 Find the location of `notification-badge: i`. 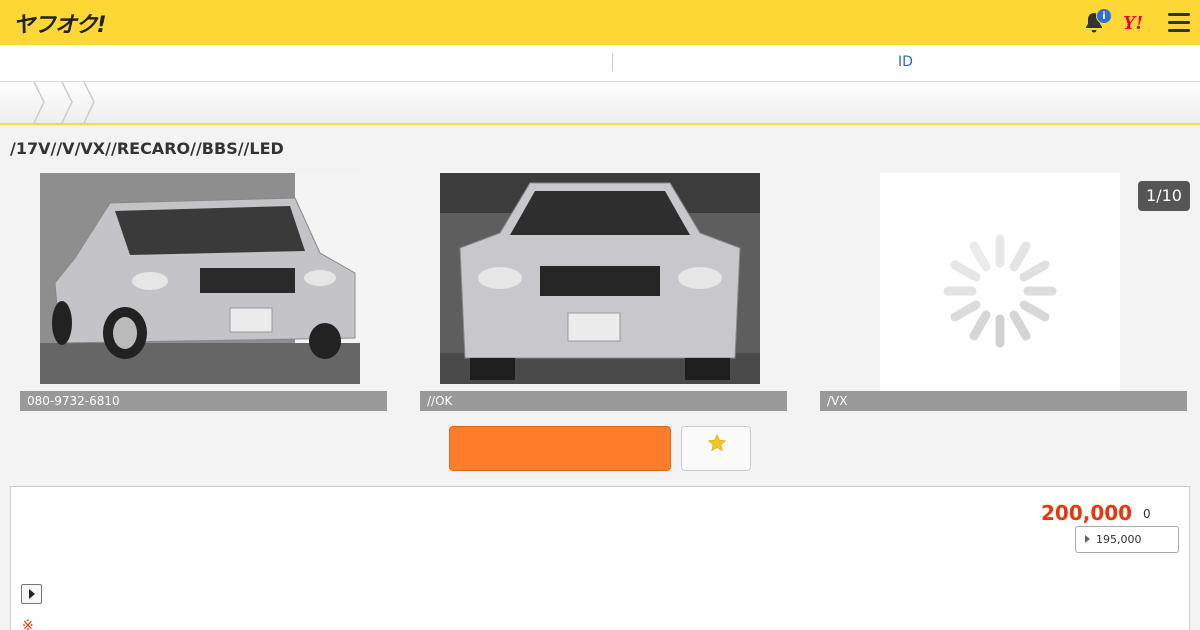

notification-badge: i is located at coordinates (1104, 16).